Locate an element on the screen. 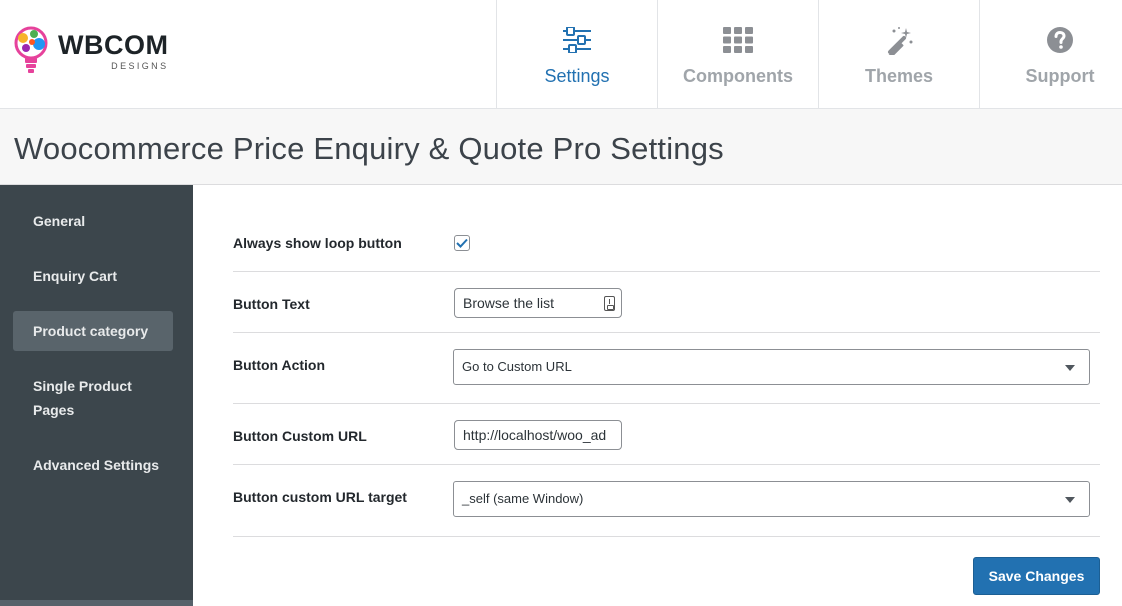 The height and width of the screenshot is (606, 1122). sidebar-item-single-product-pages: Single Product Pages is located at coordinates (93, 398).